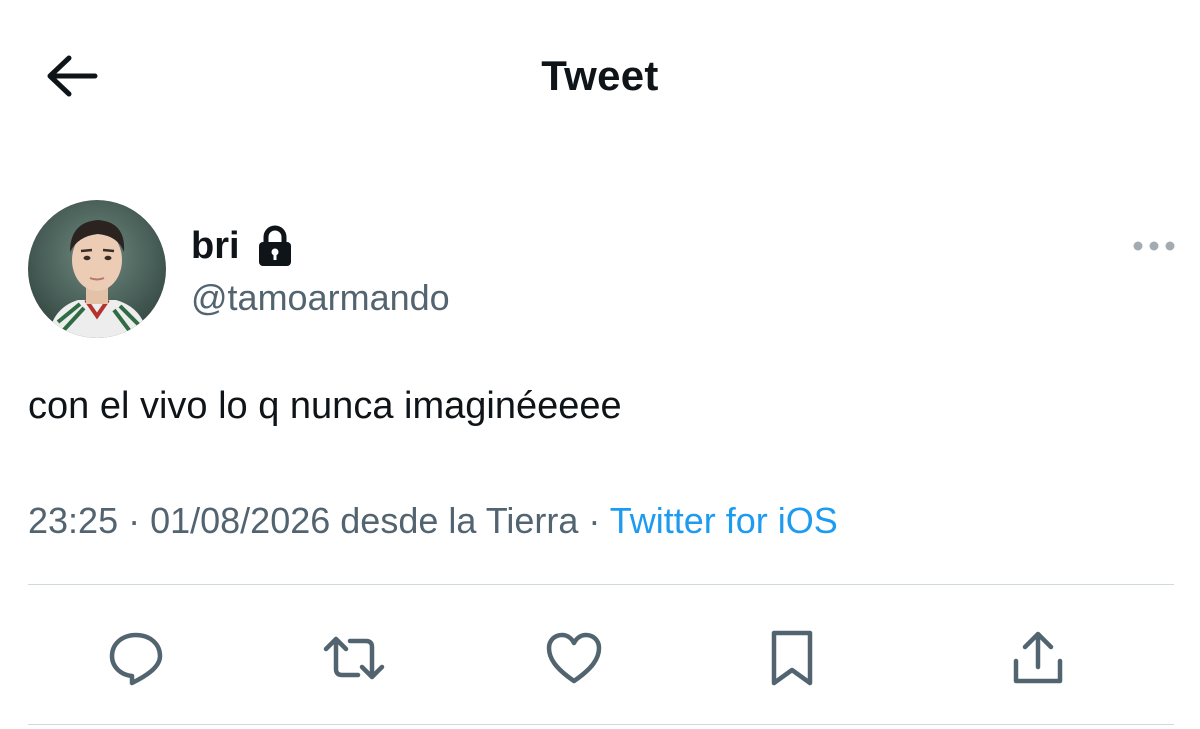  Describe the element at coordinates (325, 406) in the screenshot. I see `tweet-text: con el vivo lo q nunca imaginéeeee` at that location.